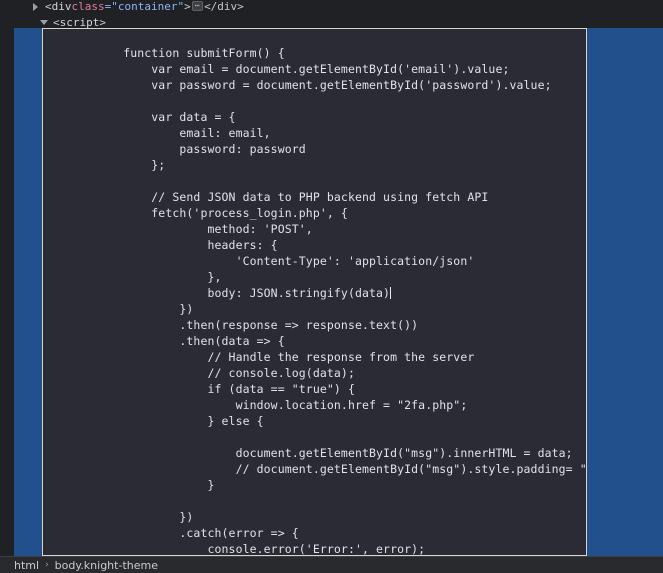 The width and height of the screenshot is (663, 573). I want to click on code-line: .then(response => response.text()), so click(314, 325).